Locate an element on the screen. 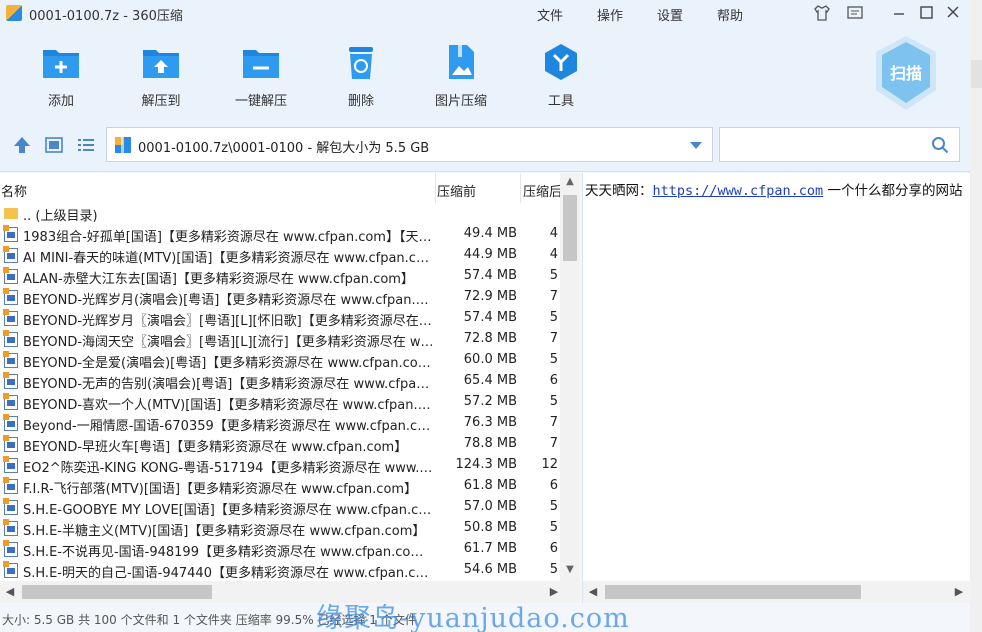 This screenshot has width=982, height=632. column-packed-size: 压缩后 is located at coordinates (541, 190).